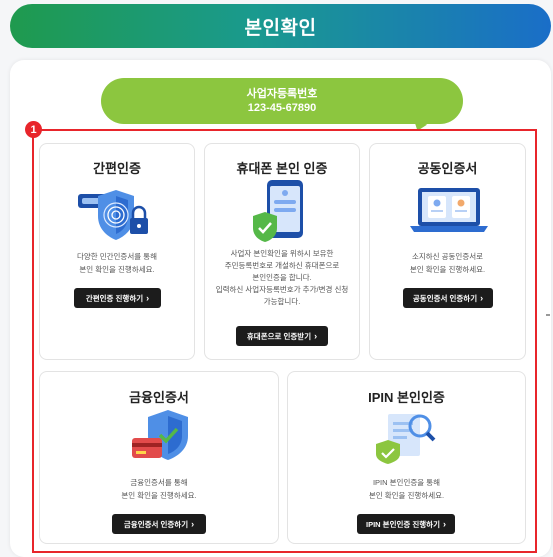 The image size is (553, 557). I want to click on step-badge: 1, so click(33, 129).